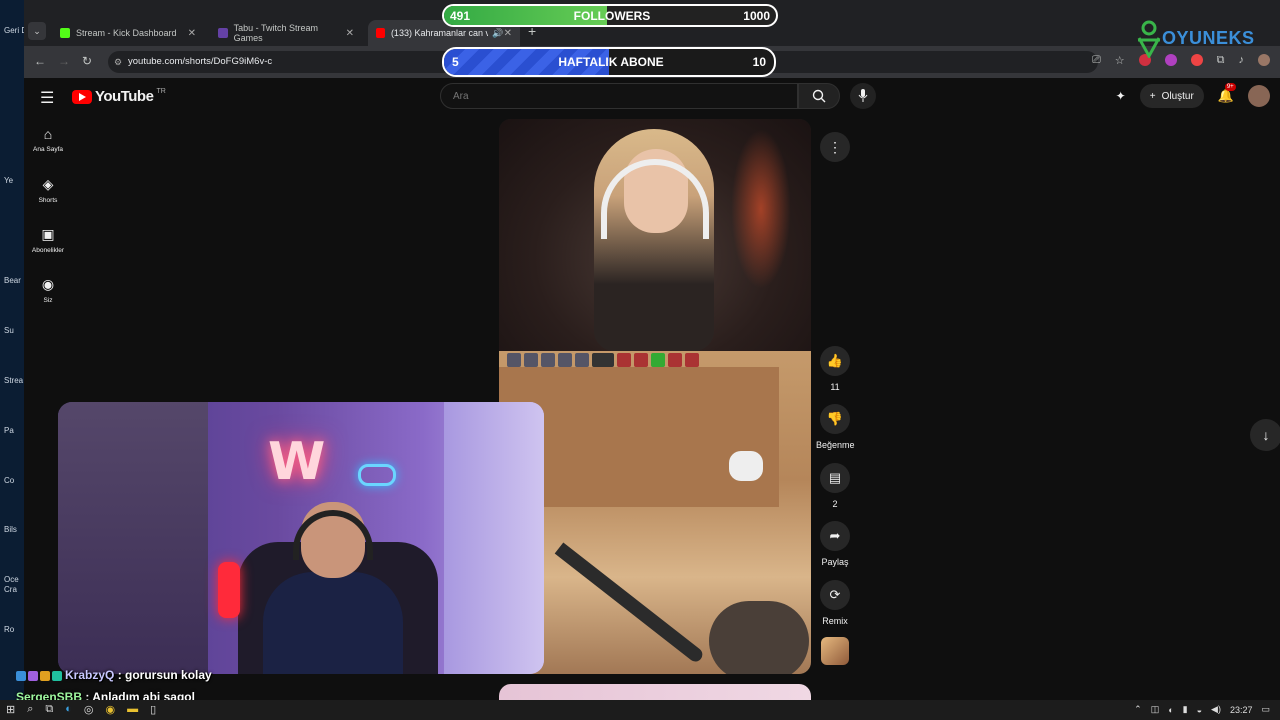 The image size is (1280, 720). I want to click on tab-search-dropdown: ⌄, so click(37, 31).